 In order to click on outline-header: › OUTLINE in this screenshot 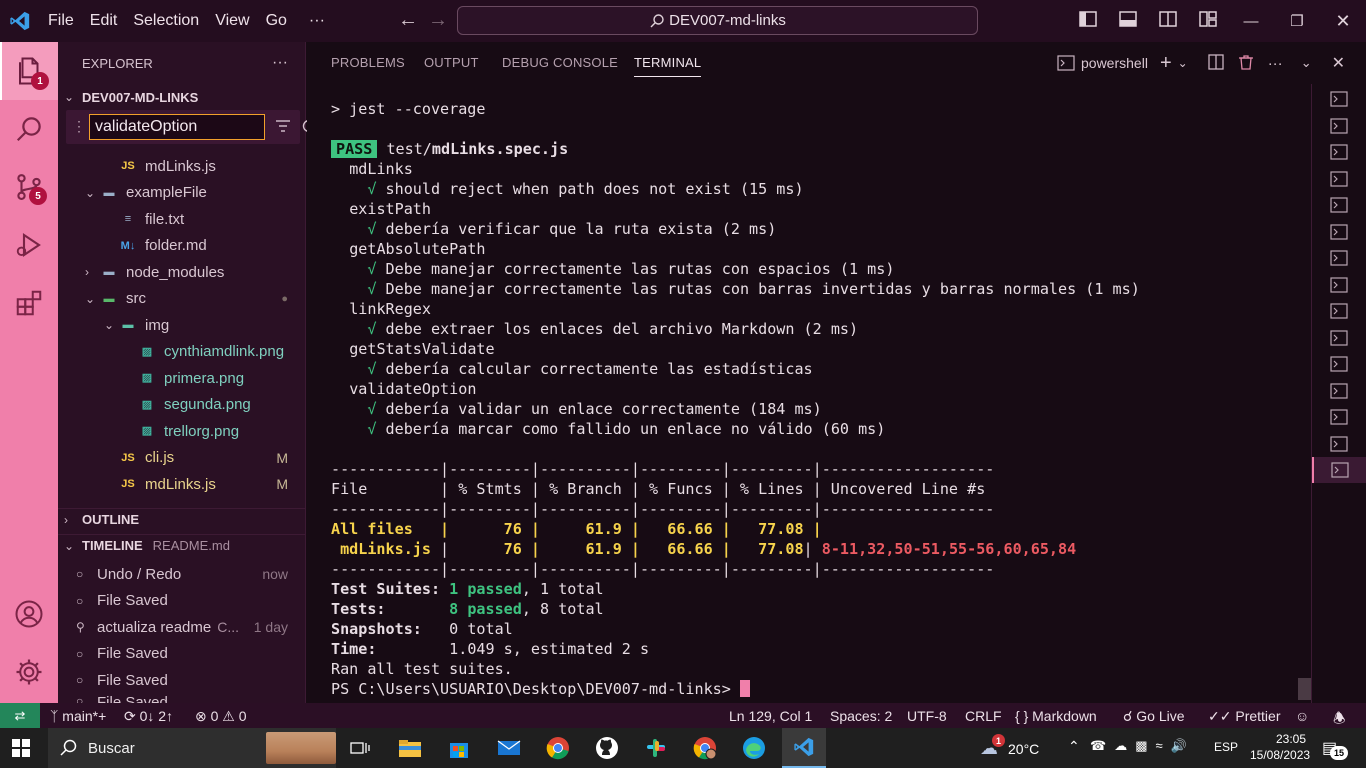, I will do `click(182, 519)`.